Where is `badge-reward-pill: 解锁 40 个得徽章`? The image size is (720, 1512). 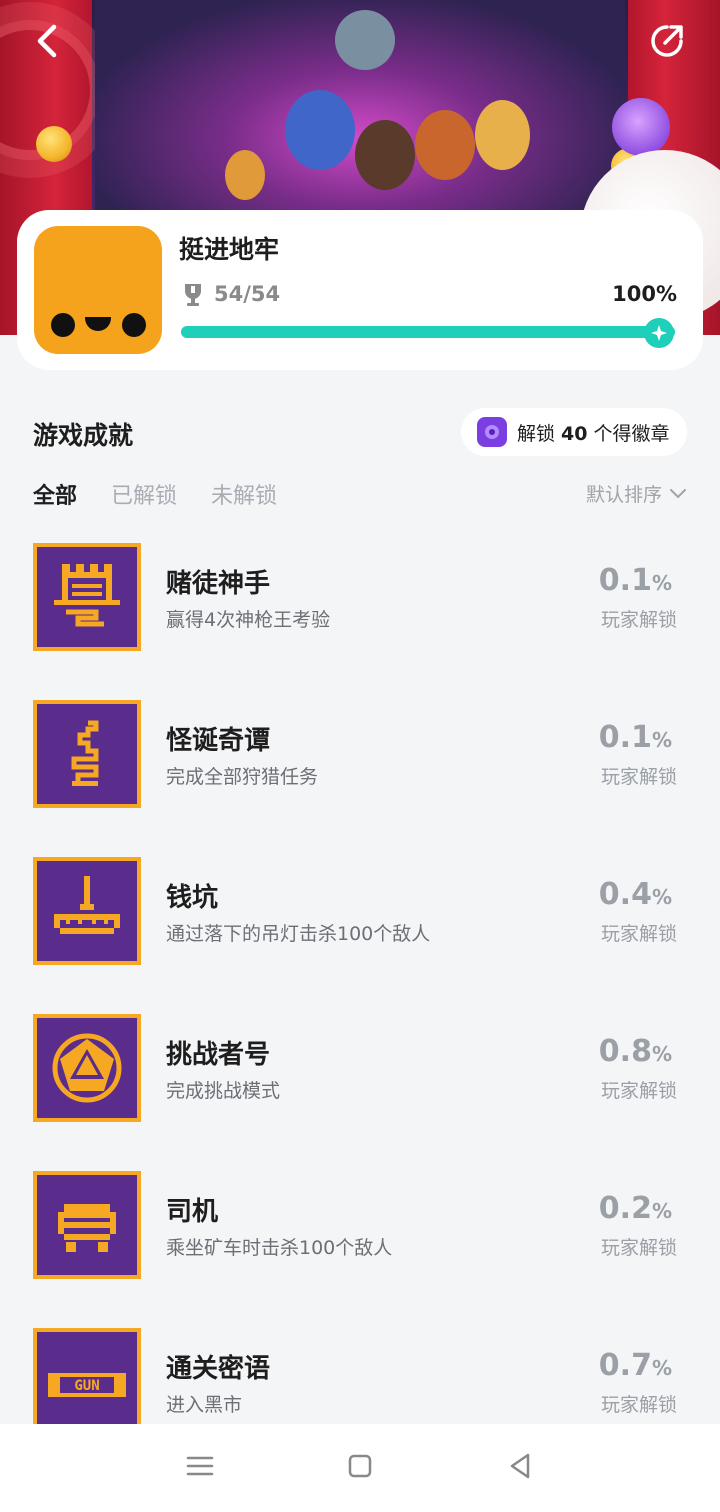 badge-reward-pill: 解锁 40 个得徽章 is located at coordinates (574, 432).